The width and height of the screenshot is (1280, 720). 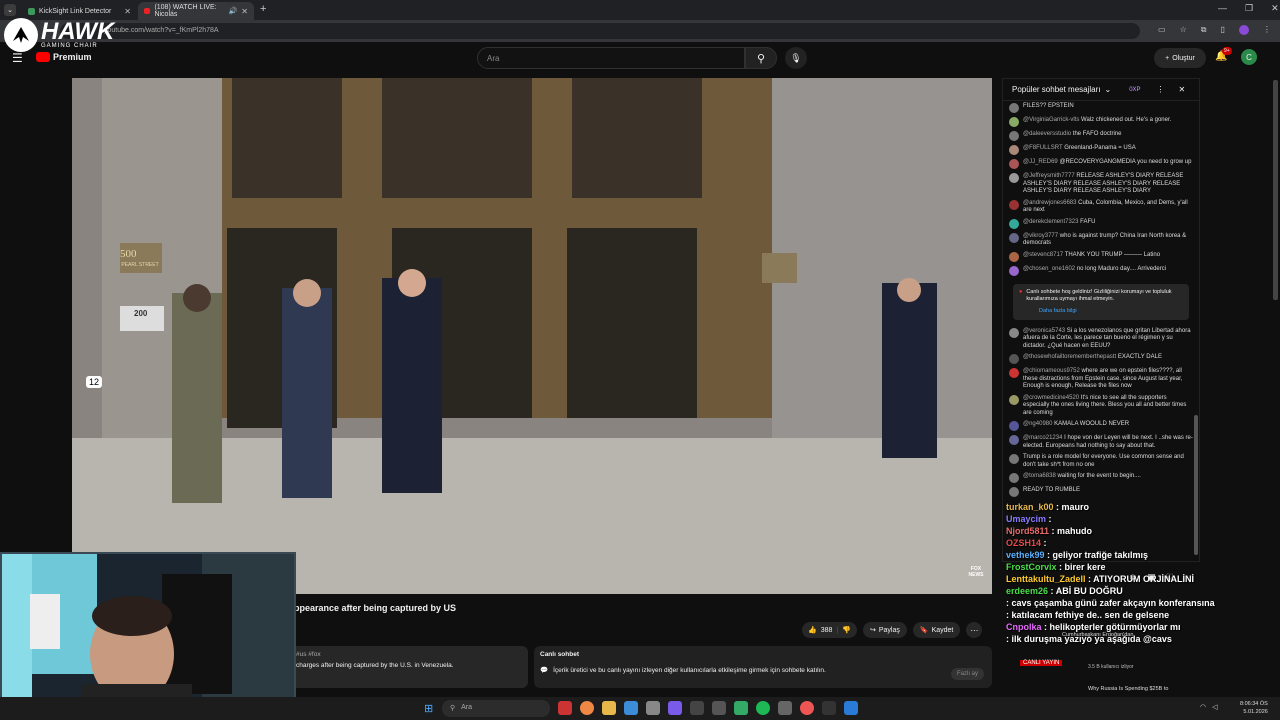 I want to click on learn-more-link: Daha fazla bilgi, so click(x=1111, y=311).